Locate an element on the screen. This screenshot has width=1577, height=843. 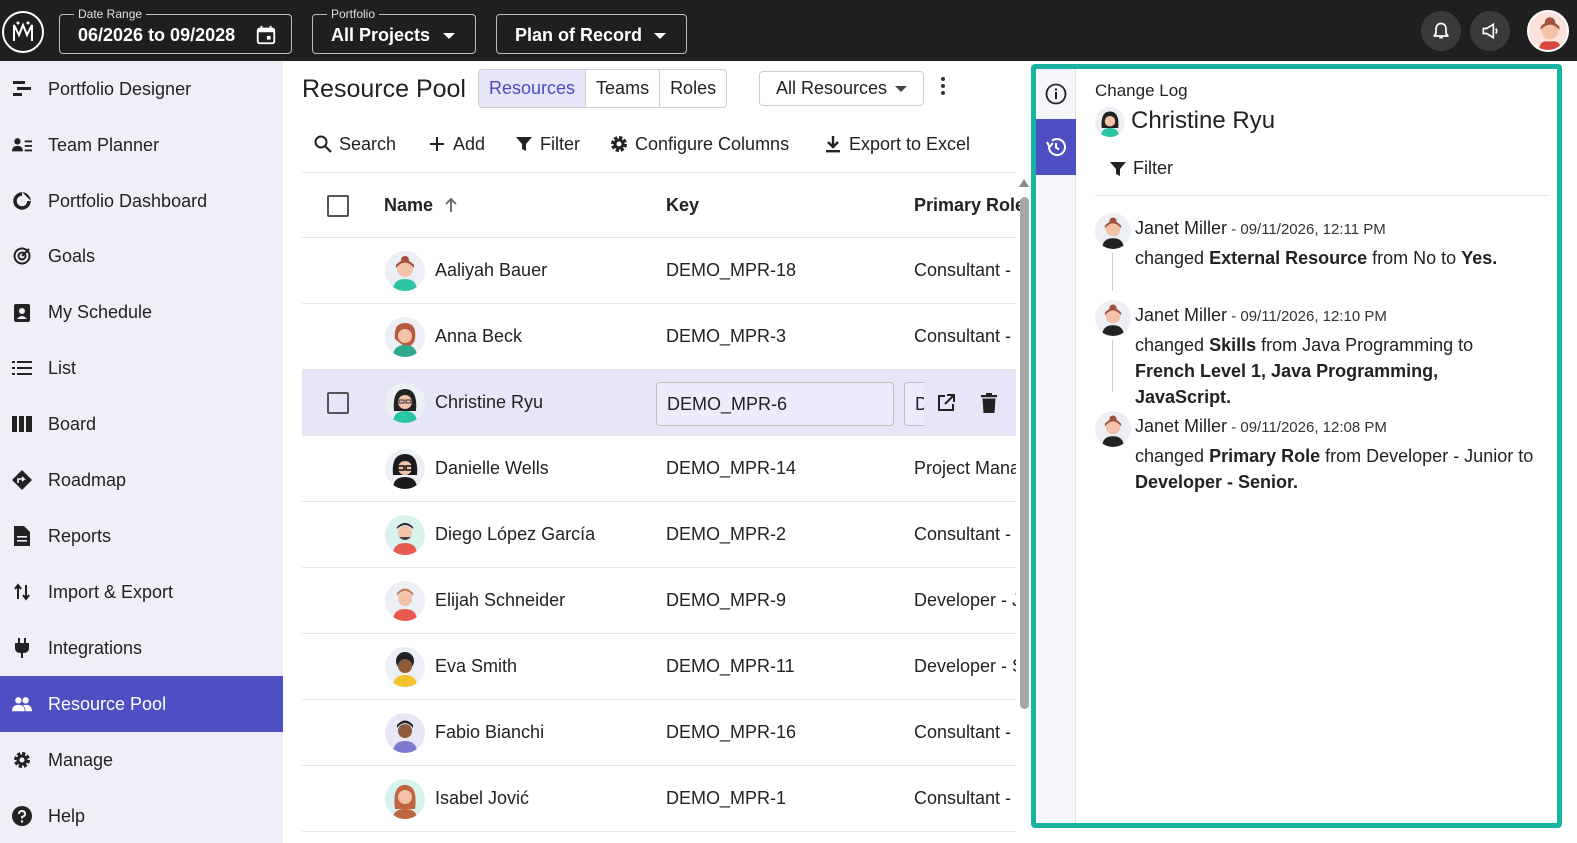
column-header-primary-role: Primary Role is located at coordinates (969, 205).